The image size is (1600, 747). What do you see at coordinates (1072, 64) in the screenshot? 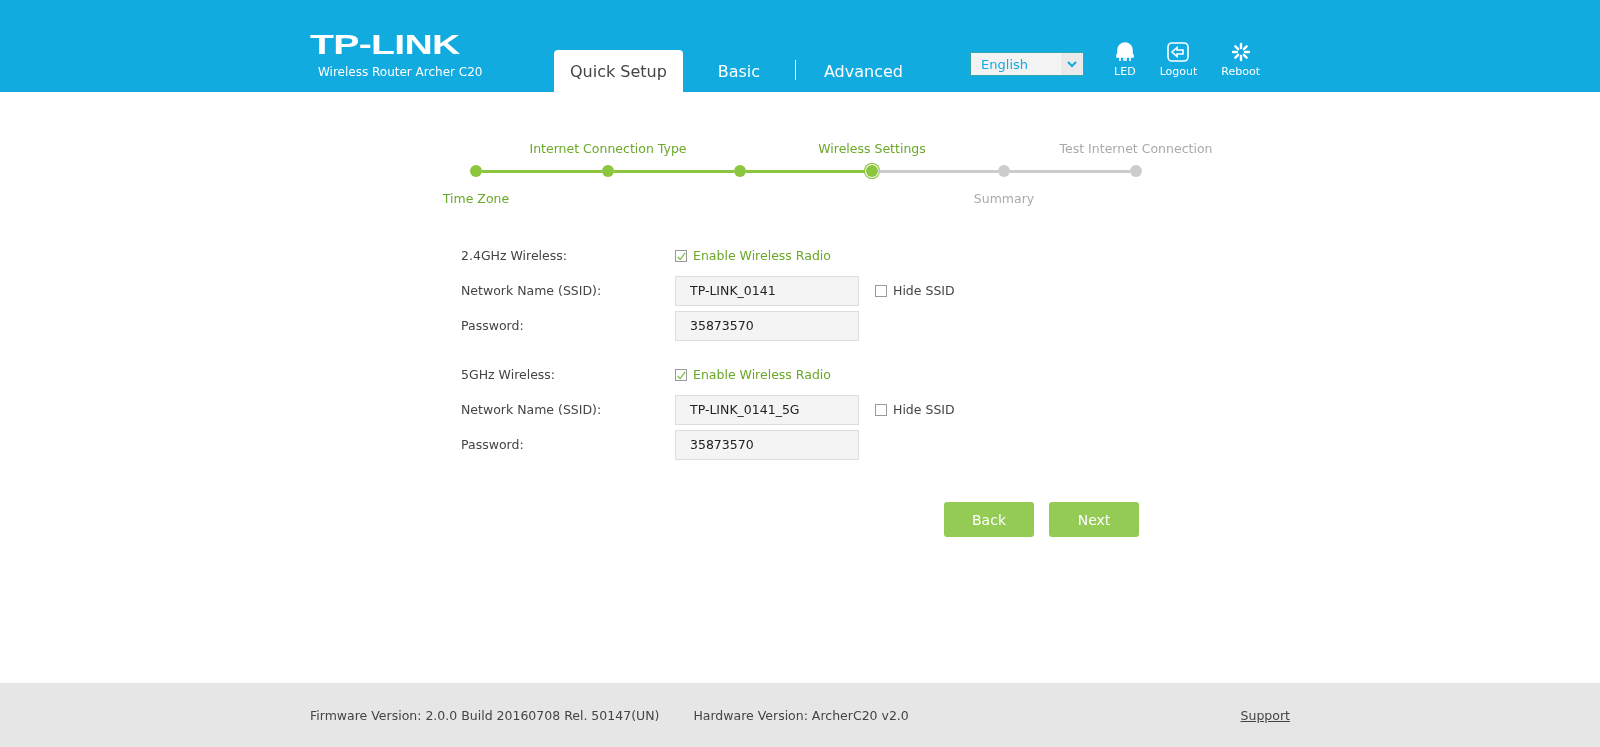
I see `chevron-down-icon` at bounding box center [1072, 64].